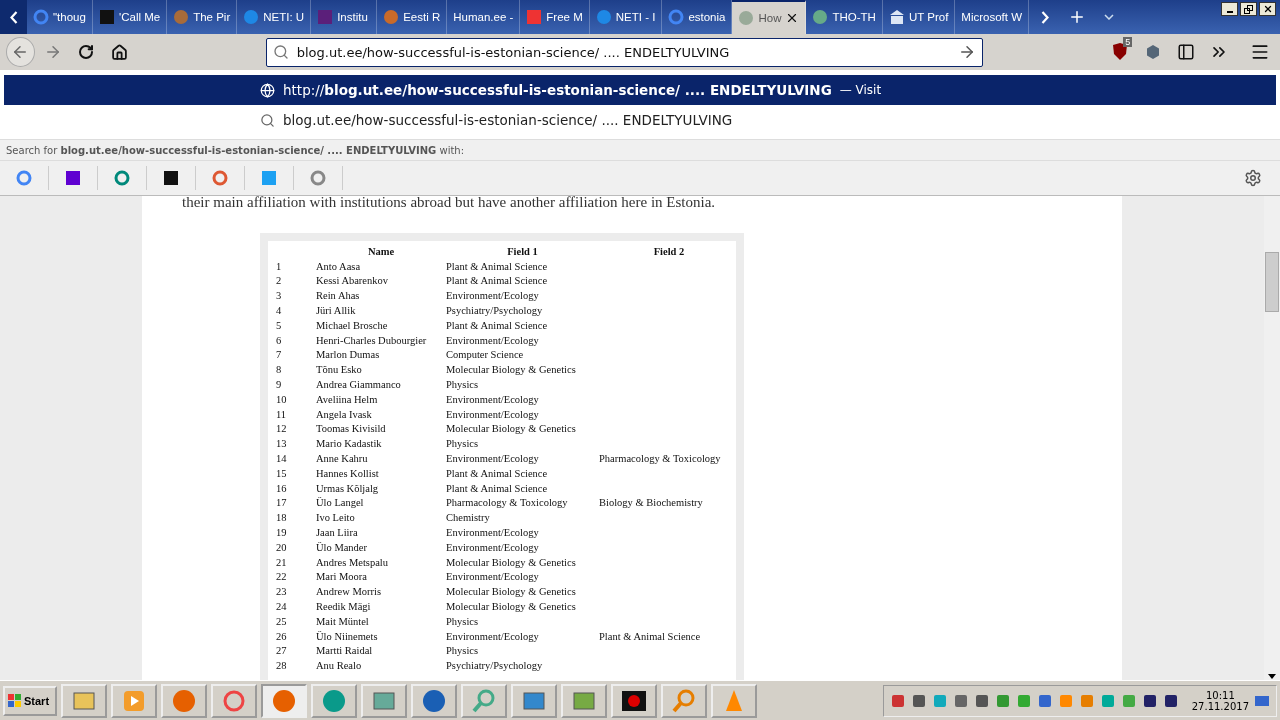 The width and height of the screenshot is (1280, 720). I want to click on row-number: 8, so click(279, 370).